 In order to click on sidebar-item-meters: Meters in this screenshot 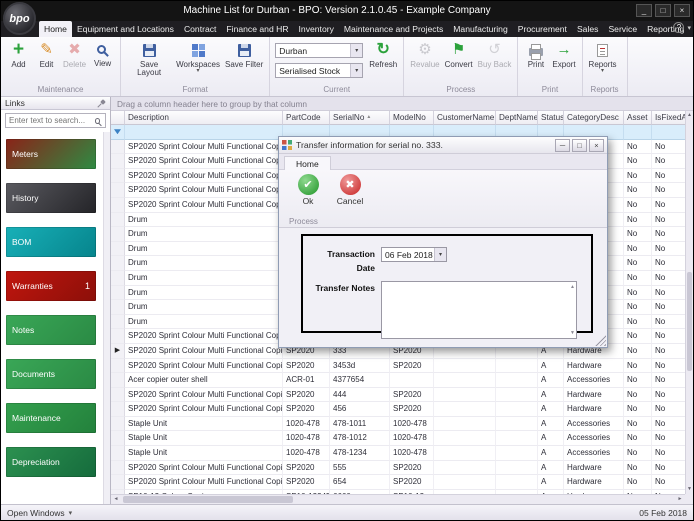, I will do `click(51, 154)`.